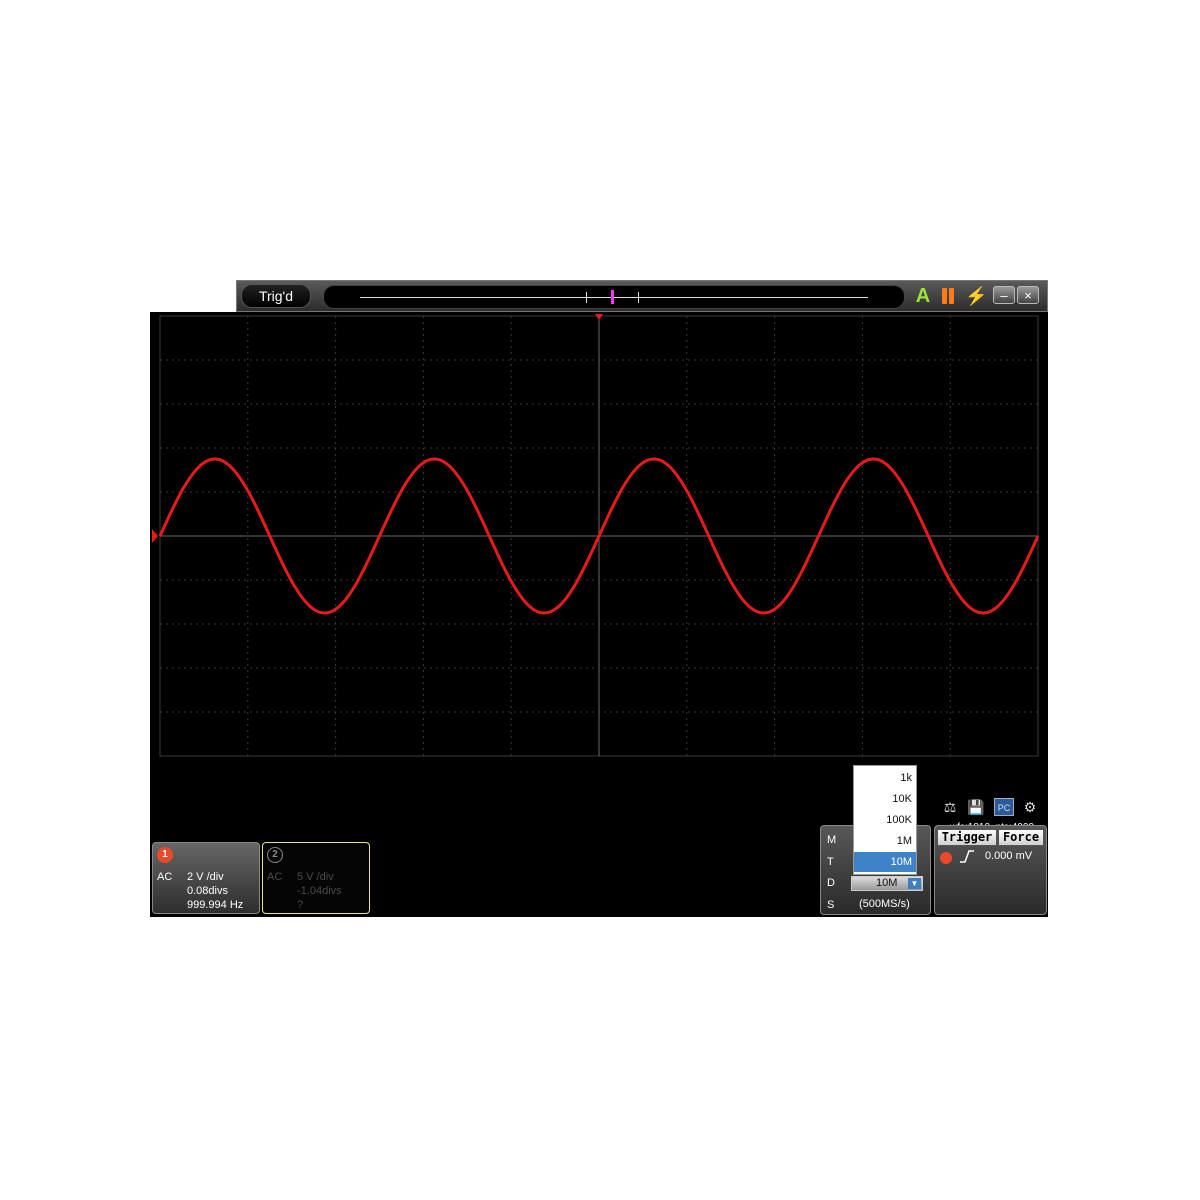 This screenshot has width=1200, height=1200. I want to click on memory-depth-value: 10M, so click(887, 883).